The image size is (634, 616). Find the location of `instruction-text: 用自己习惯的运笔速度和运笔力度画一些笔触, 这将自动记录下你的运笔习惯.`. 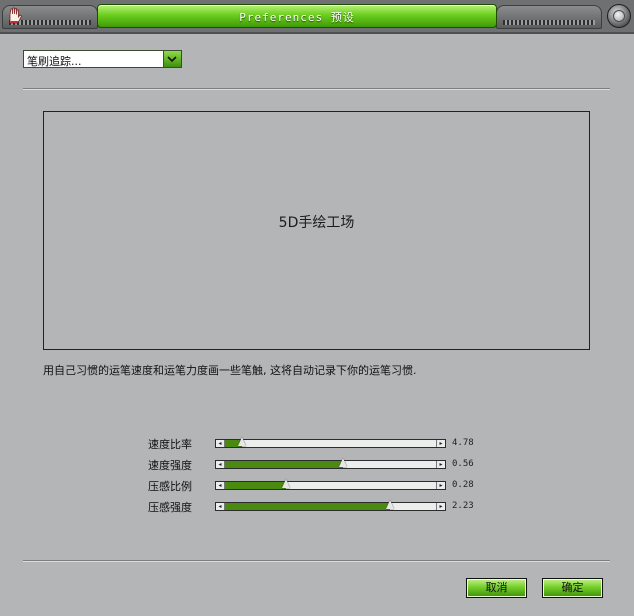

instruction-text: 用自己习惯的运笔速度和运笔力度画一些笔触, 这将自动记录下你的运笔习惯. is located at coordinates (230, 370).